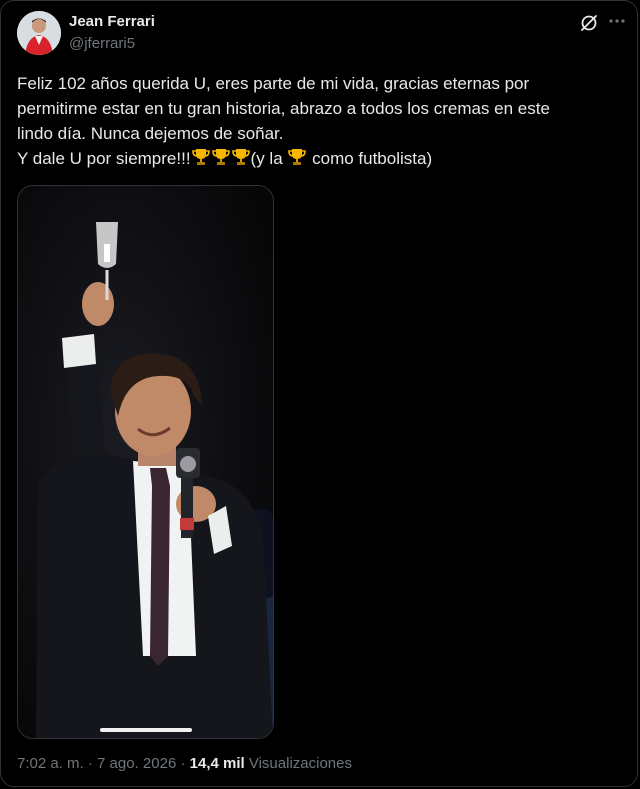 The image size is (640, 789). What do you see at coordinates (102, 43) in the screenshot?
I see `author-handle: @jferrari5` at bounding box center [102, 43].